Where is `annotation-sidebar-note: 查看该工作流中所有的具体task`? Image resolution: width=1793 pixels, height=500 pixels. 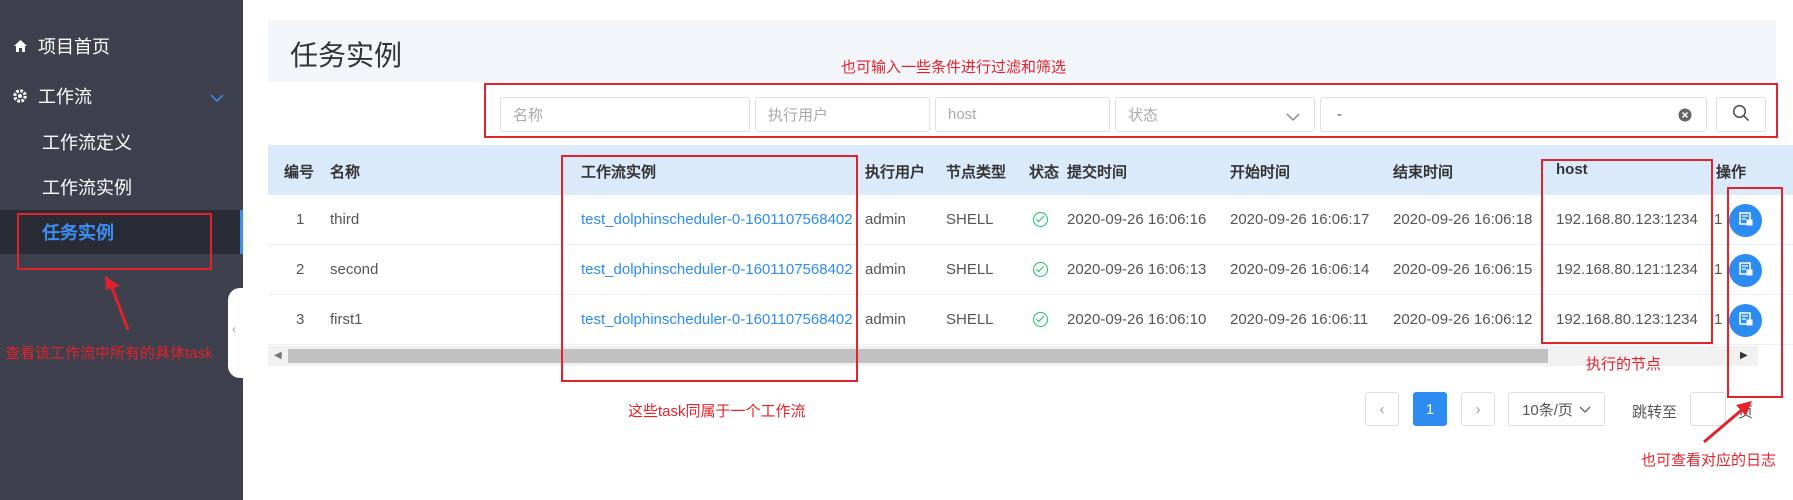 annotation-sidebar-note: 查看该工作流中所有的具体task is located at coordinates (109, 353).